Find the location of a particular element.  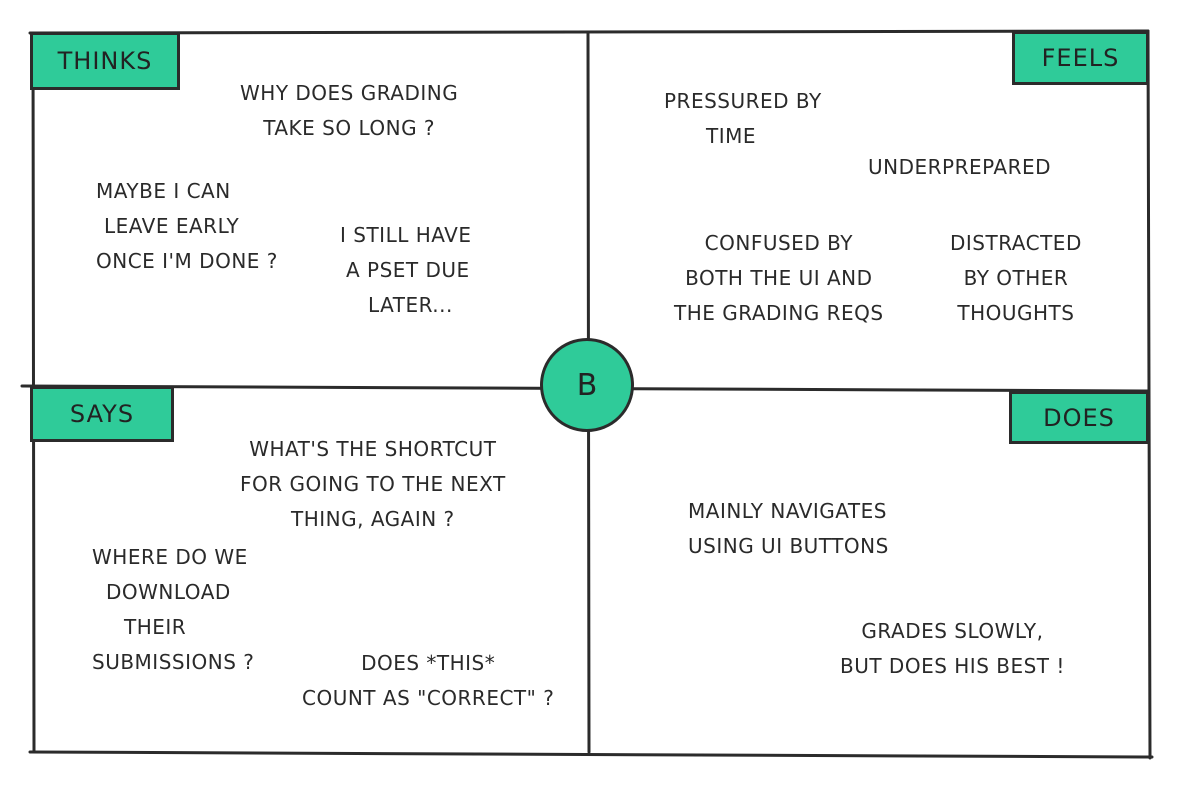

thinks-note-leave-early: MAYBE I CAN LEAVE EARLY ONCE I'M DONE ? is located at coordinates (187, 226).